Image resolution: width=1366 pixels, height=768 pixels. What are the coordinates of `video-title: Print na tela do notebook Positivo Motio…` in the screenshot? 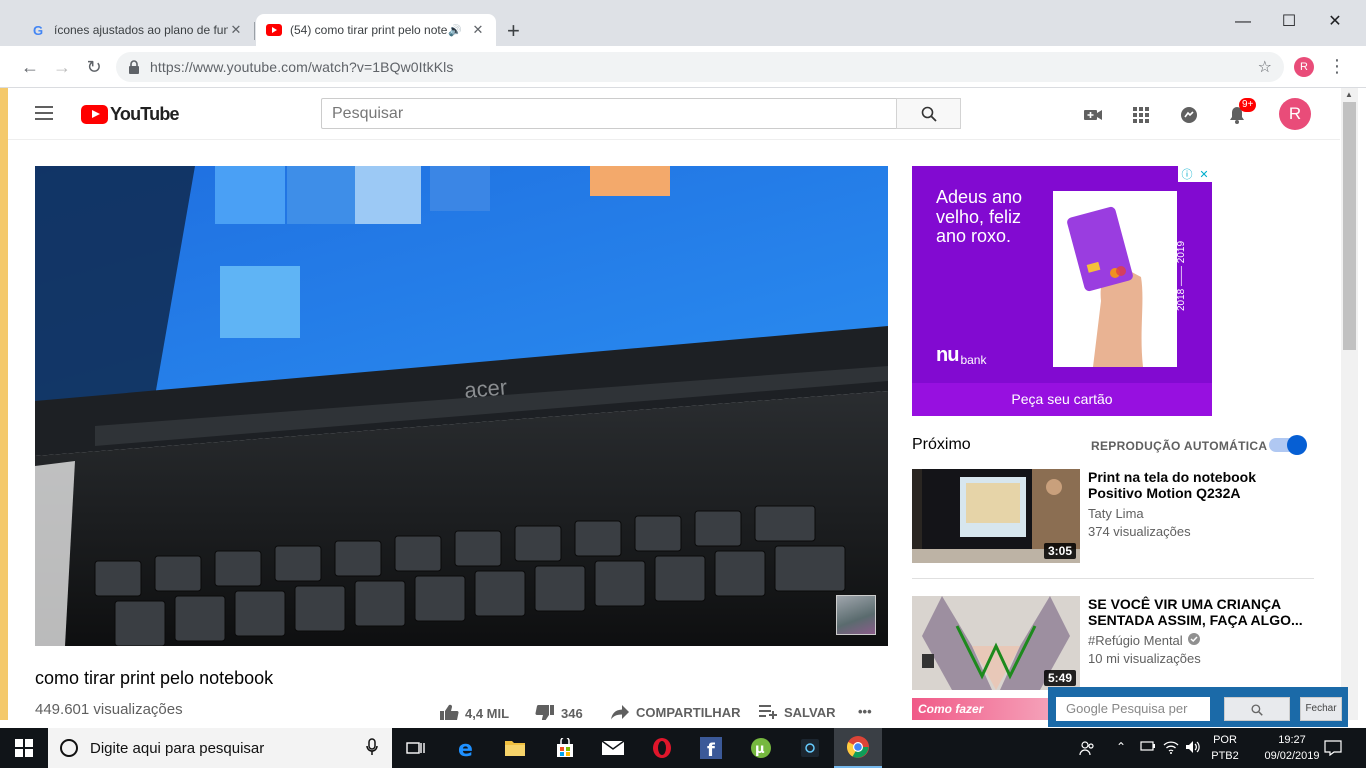 It's located at (1198, 485).